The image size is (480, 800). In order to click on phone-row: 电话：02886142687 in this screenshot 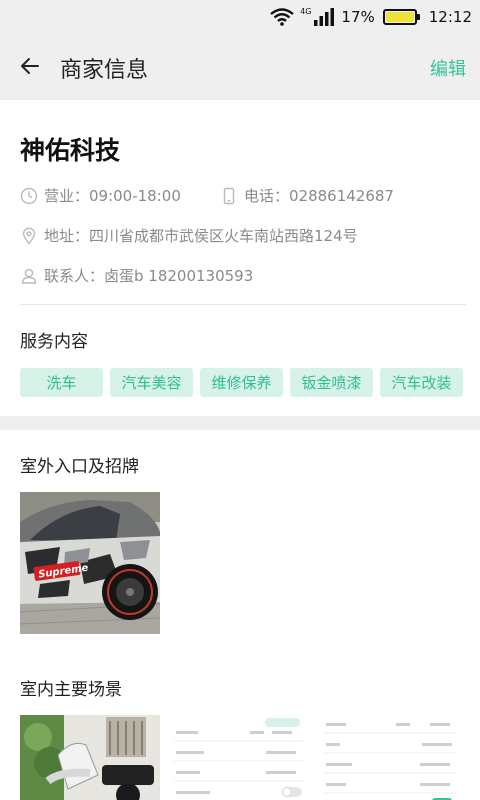, I will do `click(307, 195)`.